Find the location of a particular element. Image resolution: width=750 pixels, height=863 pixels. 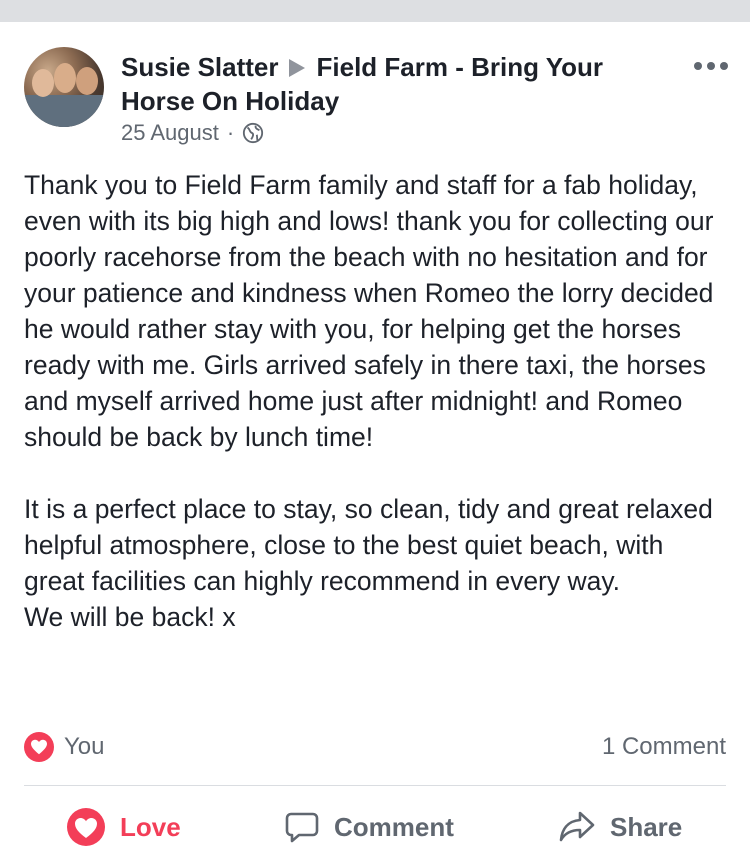

comment-button: Comment is located at coordinates (369, 827).